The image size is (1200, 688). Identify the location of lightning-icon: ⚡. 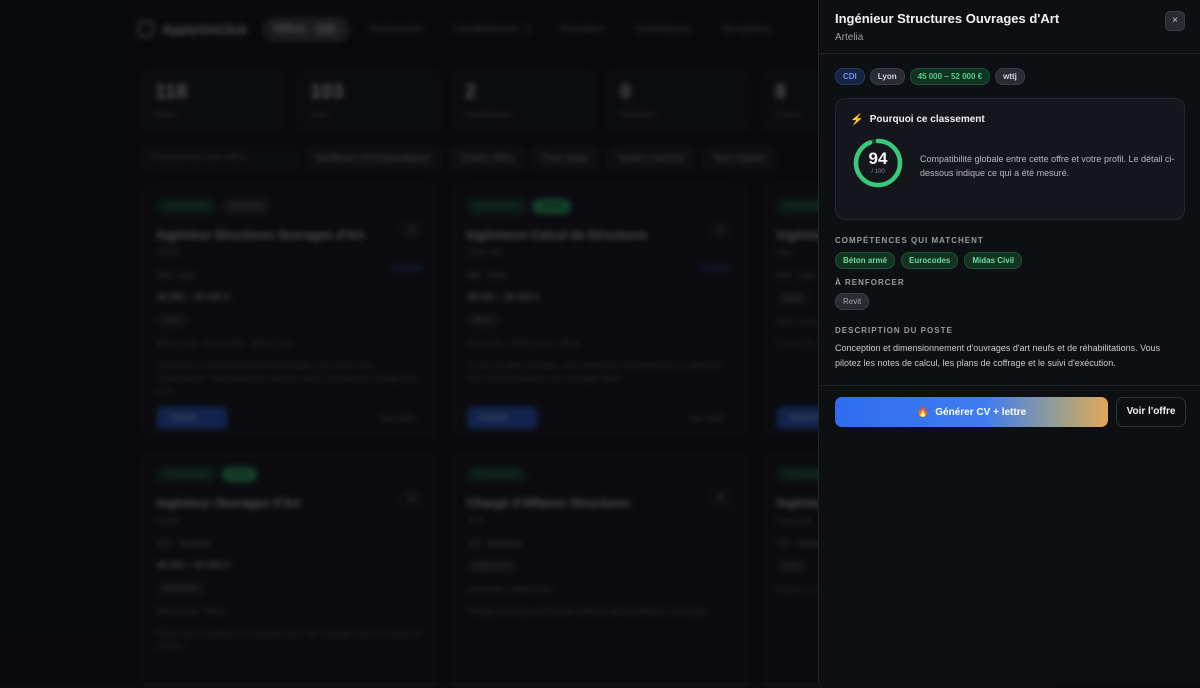
(857, 120).